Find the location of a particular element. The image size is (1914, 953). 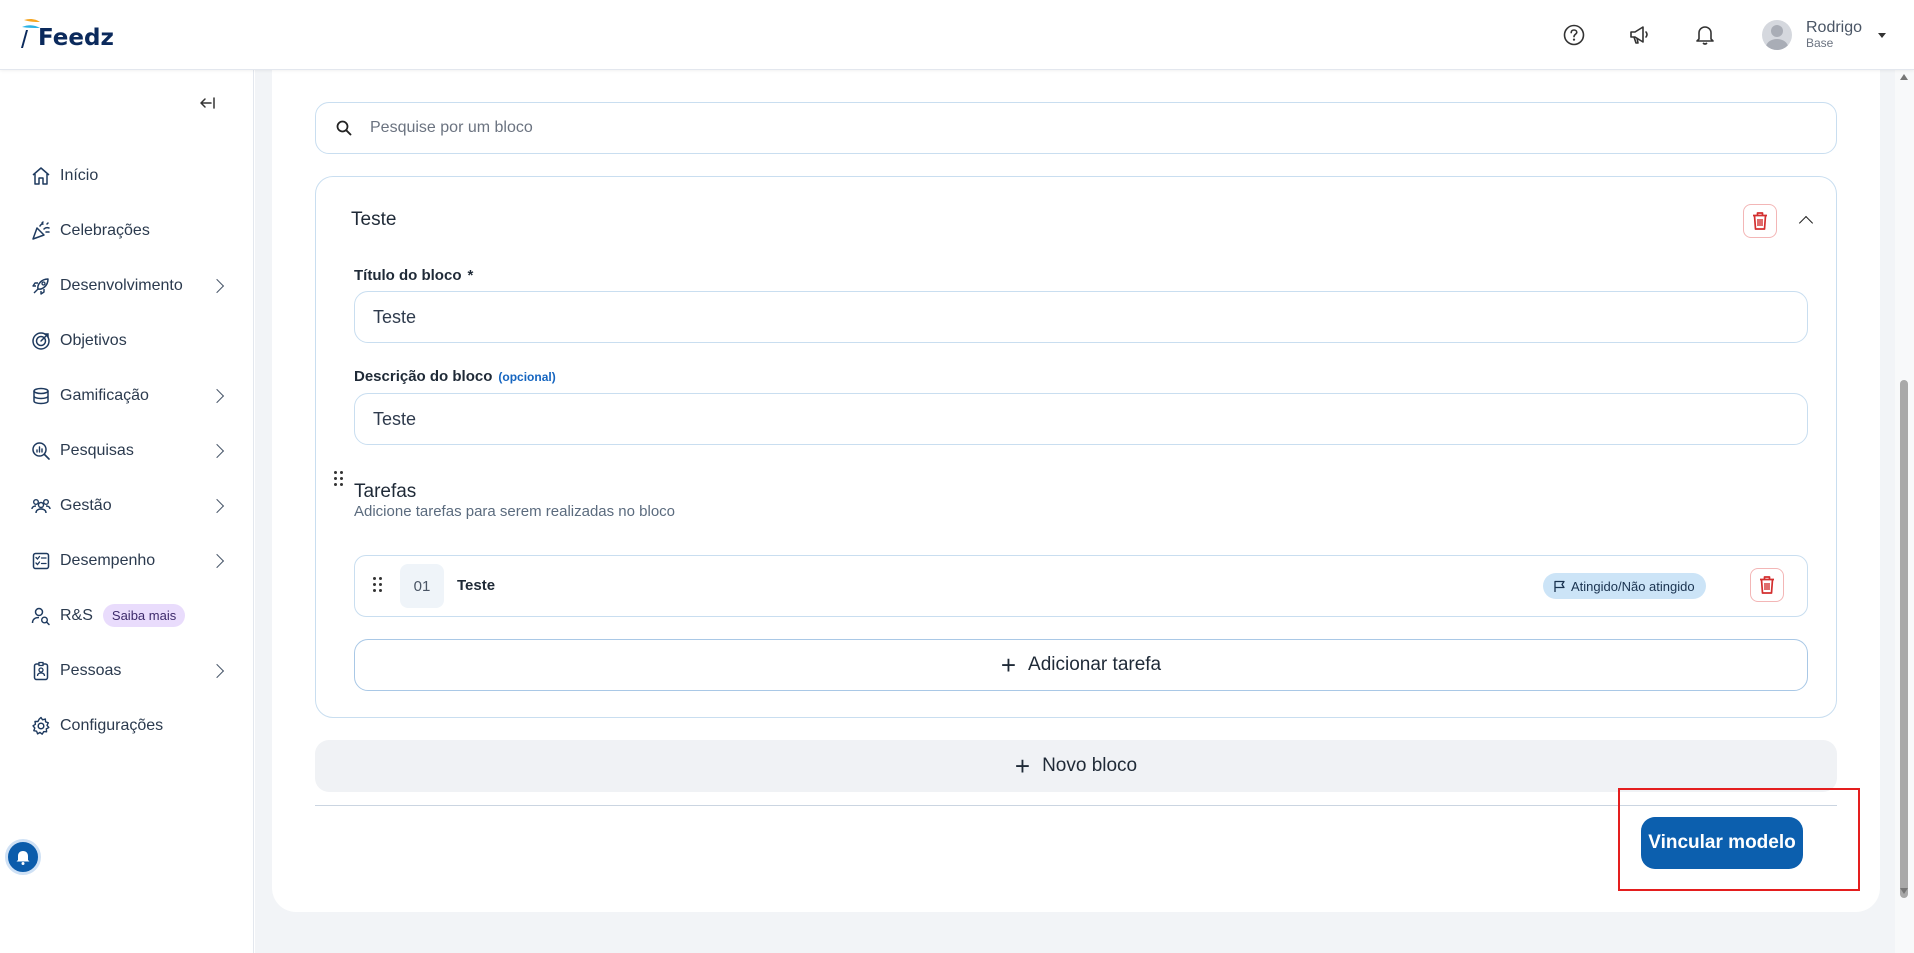

search-input is located at coordinates (1070, 128).